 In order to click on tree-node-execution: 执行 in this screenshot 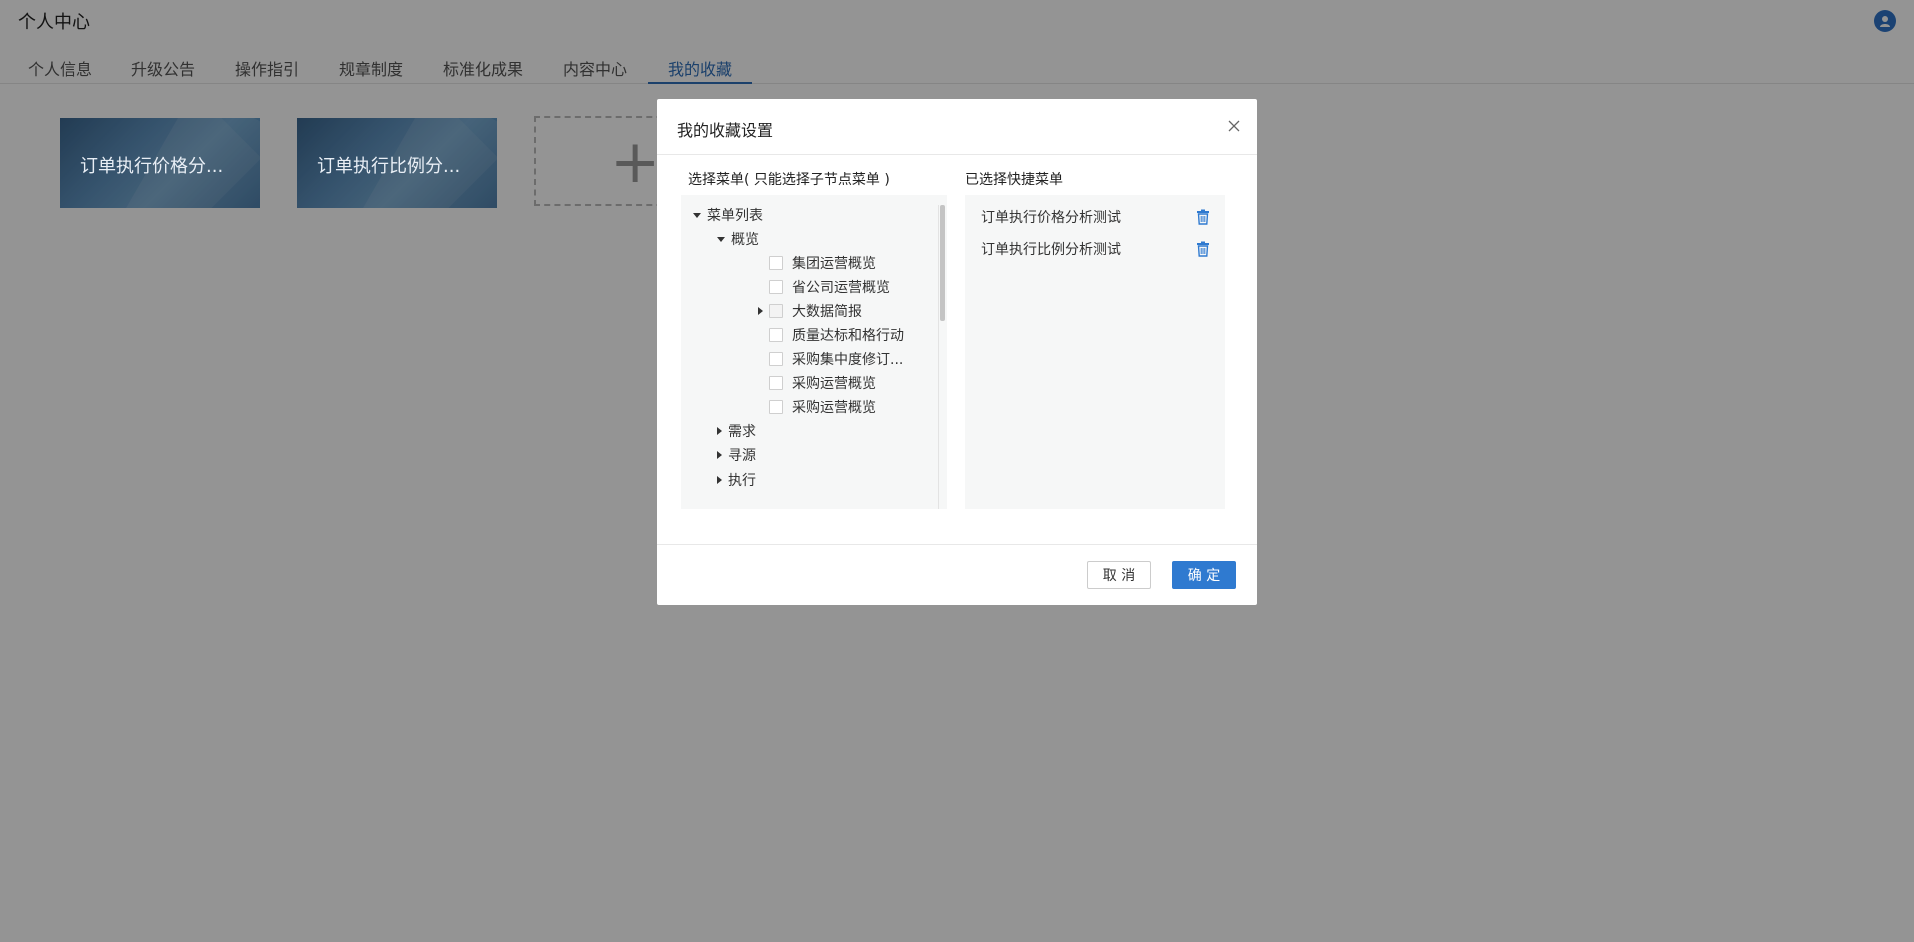, I will do `click(736, 480)`.